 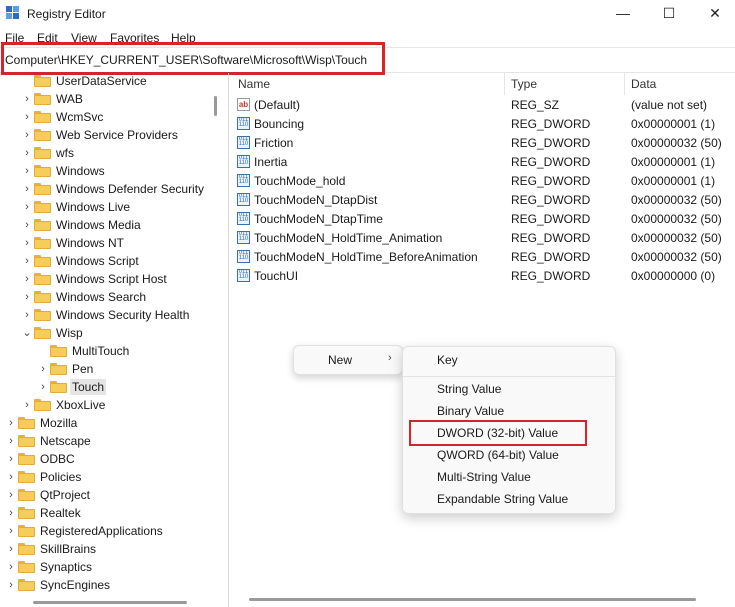 What do you see at coordinates (104, 459) in the screenshot?
I see `tree-item: › ODBC` at bounding box center [104, 459].